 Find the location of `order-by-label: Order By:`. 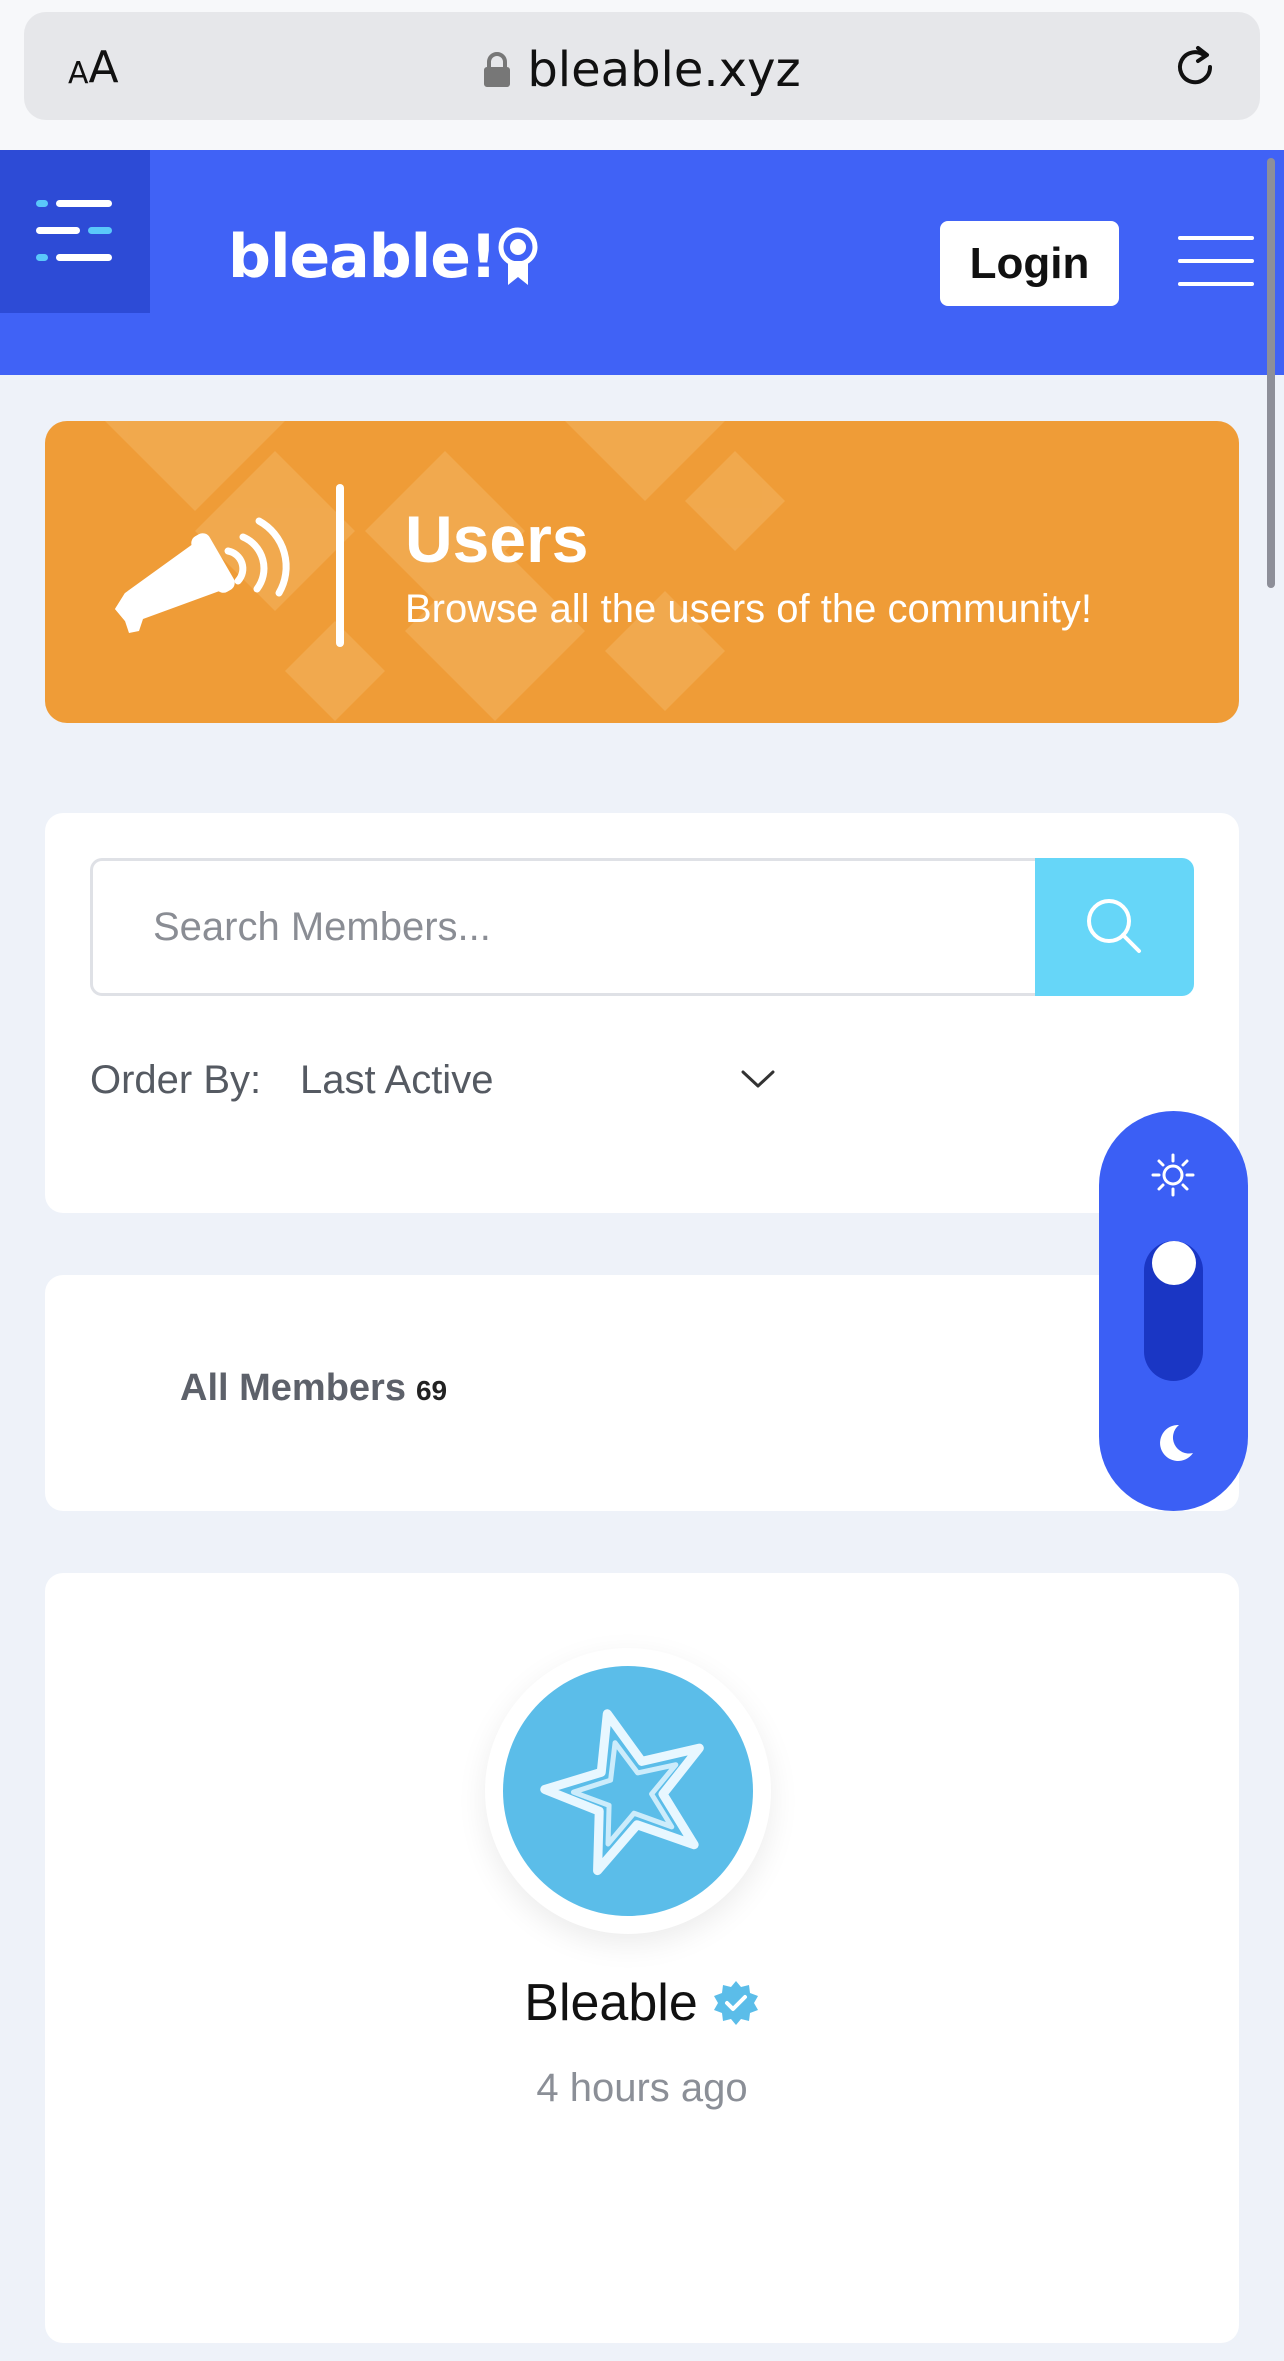

order-by-label: Order By: is located at coordinates (176, 1080).